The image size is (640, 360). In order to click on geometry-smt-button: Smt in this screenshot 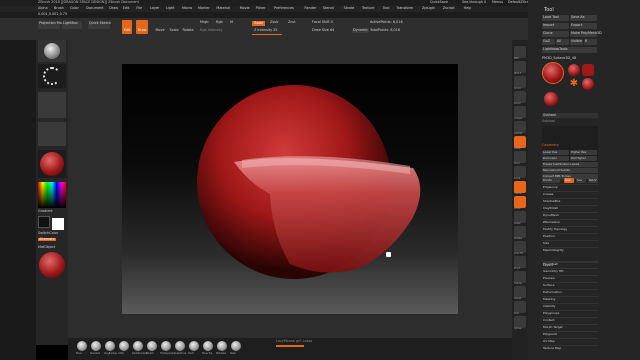, I will do `click(569, 180)`.